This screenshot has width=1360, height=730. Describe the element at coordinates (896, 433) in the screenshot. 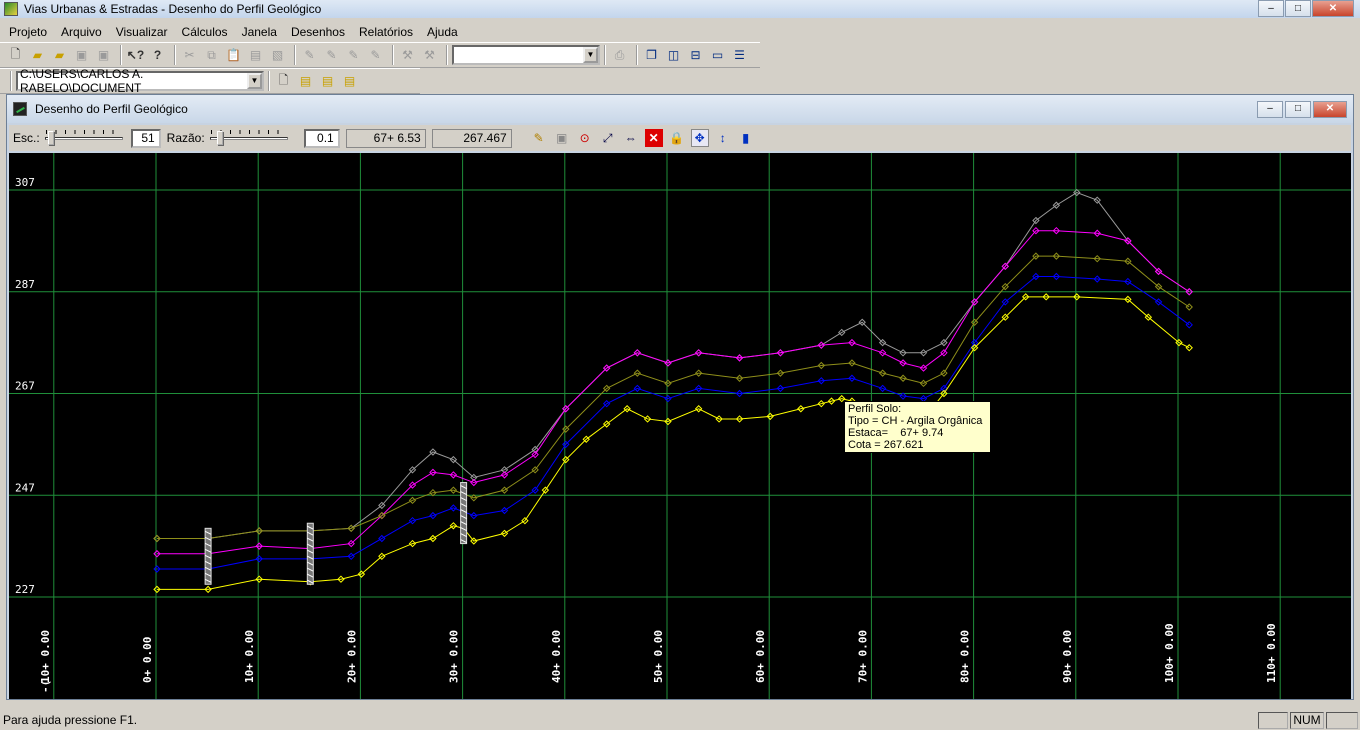

I see `tooltip-line-3: Estaca= 67+ 9.74` at that location.